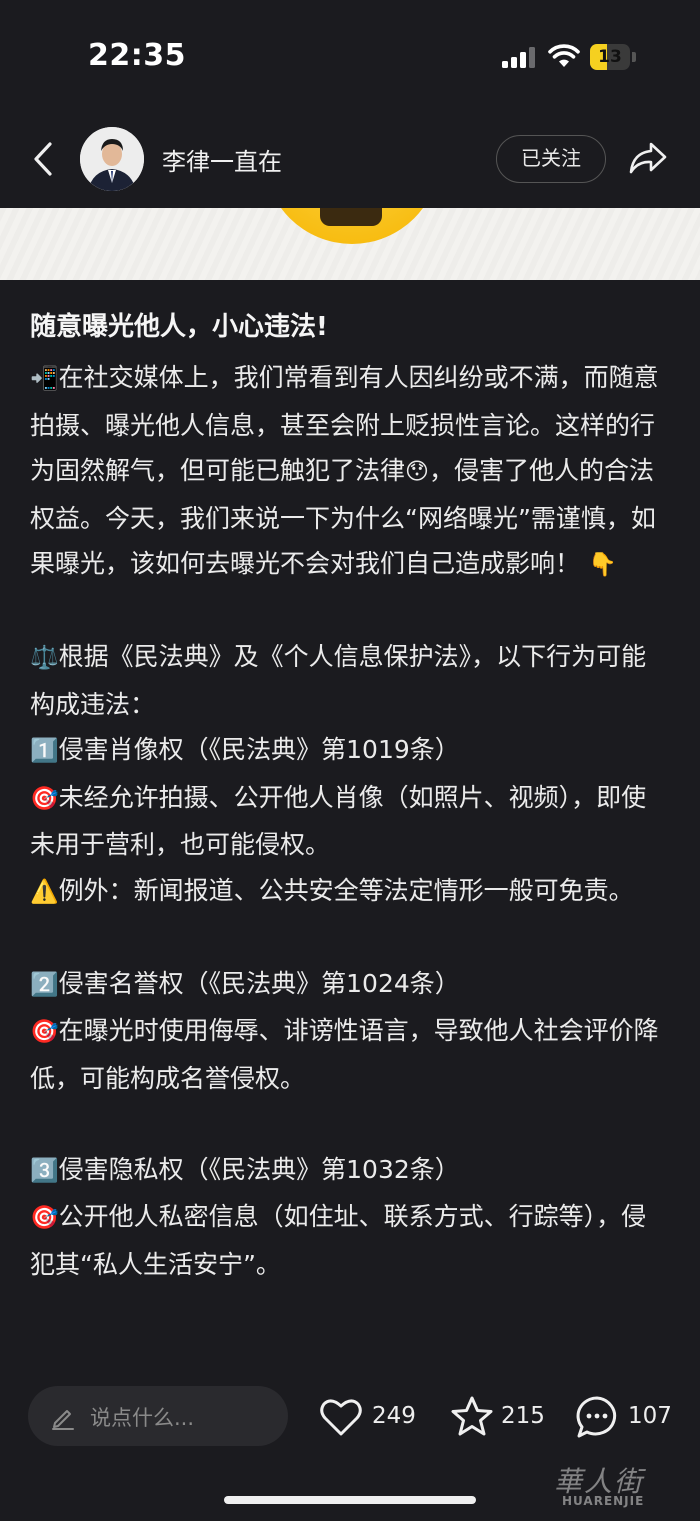  I want to click on follow-button: 已关注, so click(551, 159).